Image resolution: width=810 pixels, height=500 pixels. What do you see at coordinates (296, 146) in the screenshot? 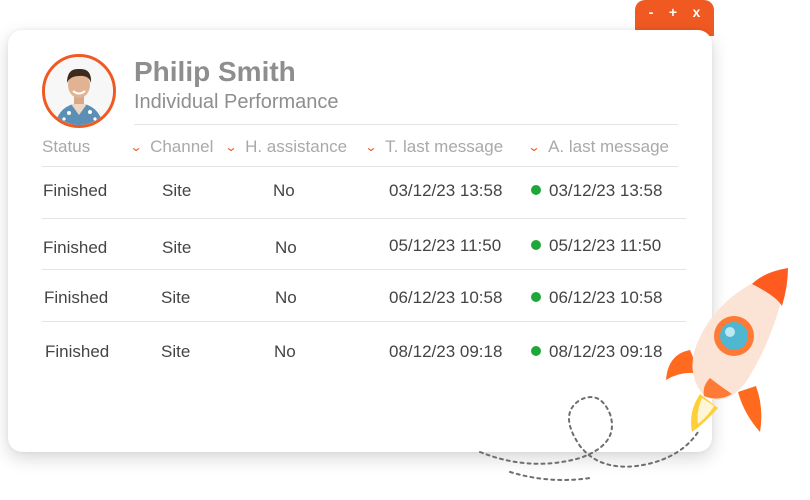
I see `column-header-label: H. assistance` at bounding box center [296, 146].